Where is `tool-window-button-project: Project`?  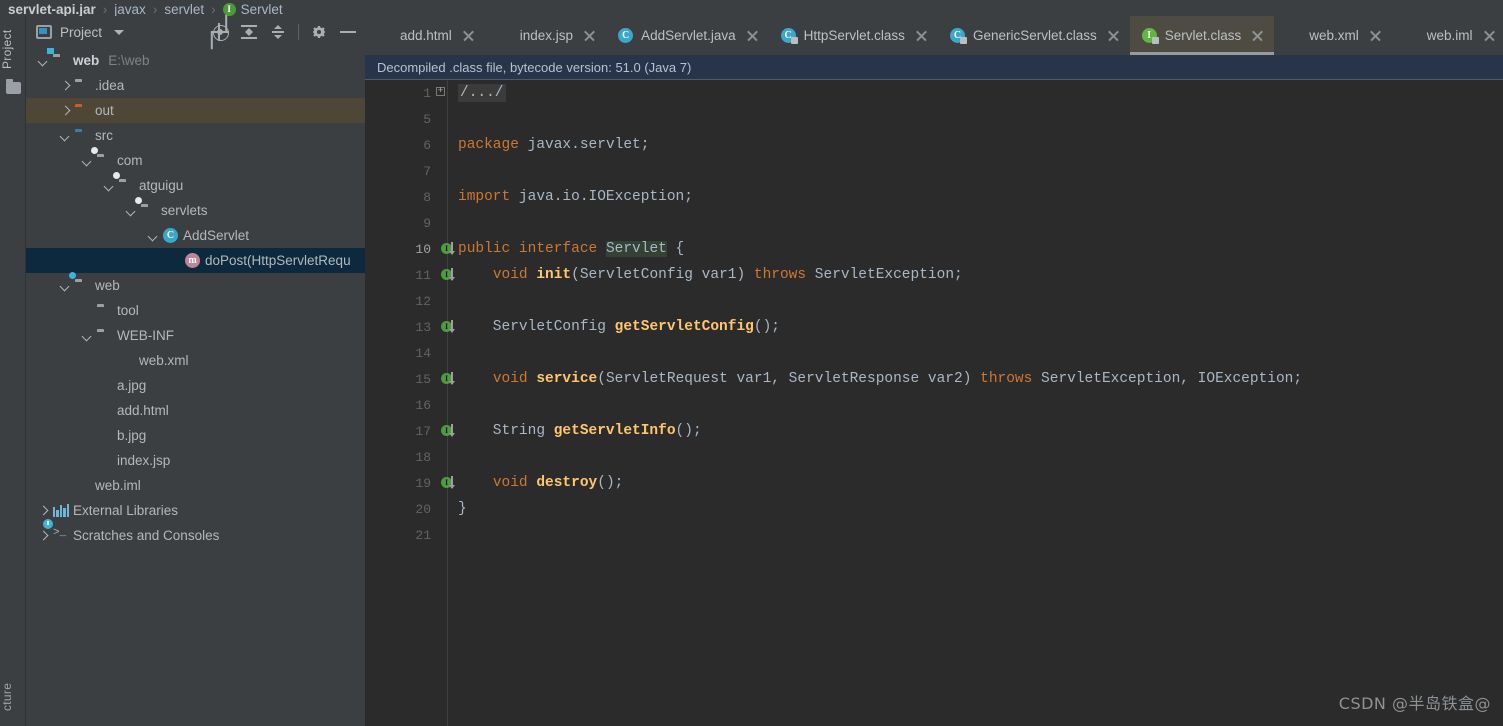 tool-window-button-project: Project is located at coordinates (13, 49).